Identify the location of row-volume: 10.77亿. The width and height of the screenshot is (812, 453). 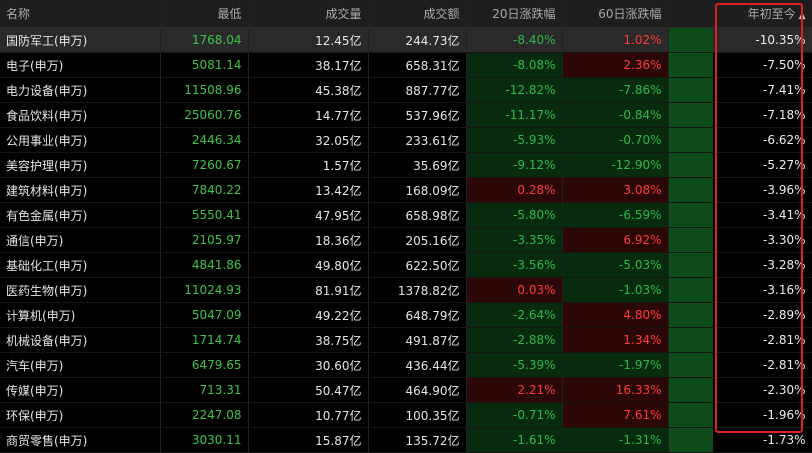
(308, 415).